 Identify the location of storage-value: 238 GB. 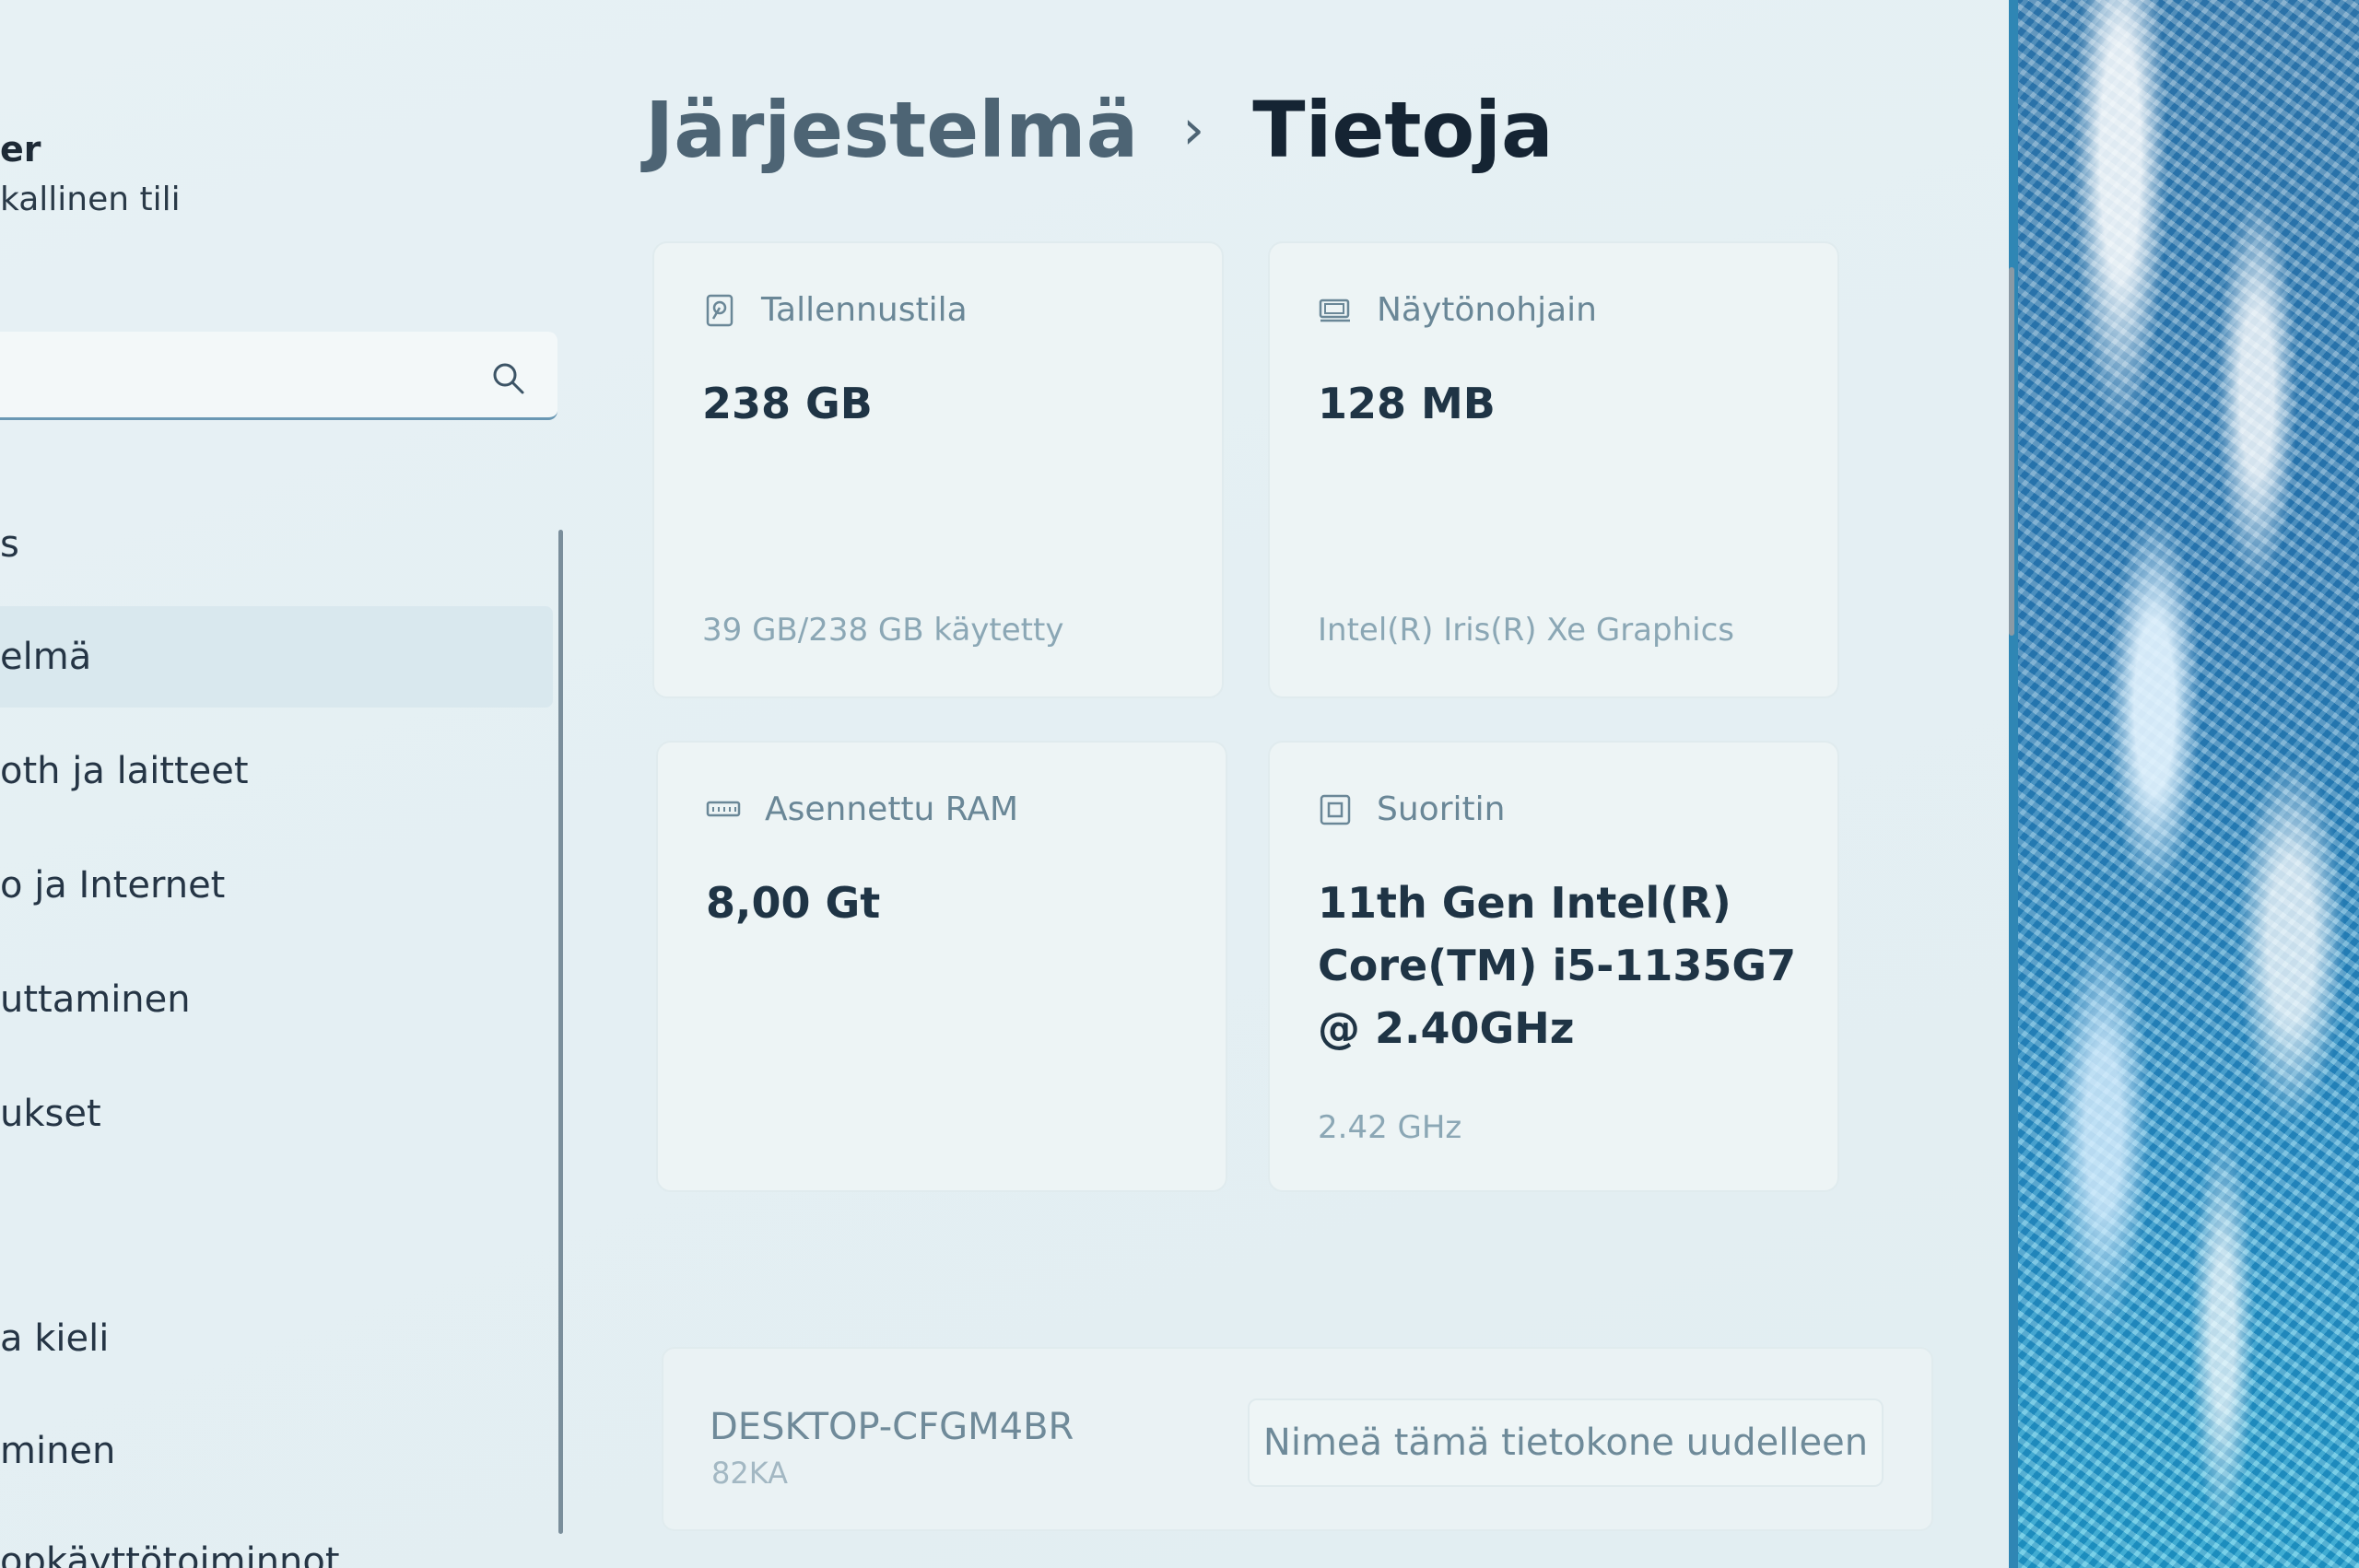
(787, 403).